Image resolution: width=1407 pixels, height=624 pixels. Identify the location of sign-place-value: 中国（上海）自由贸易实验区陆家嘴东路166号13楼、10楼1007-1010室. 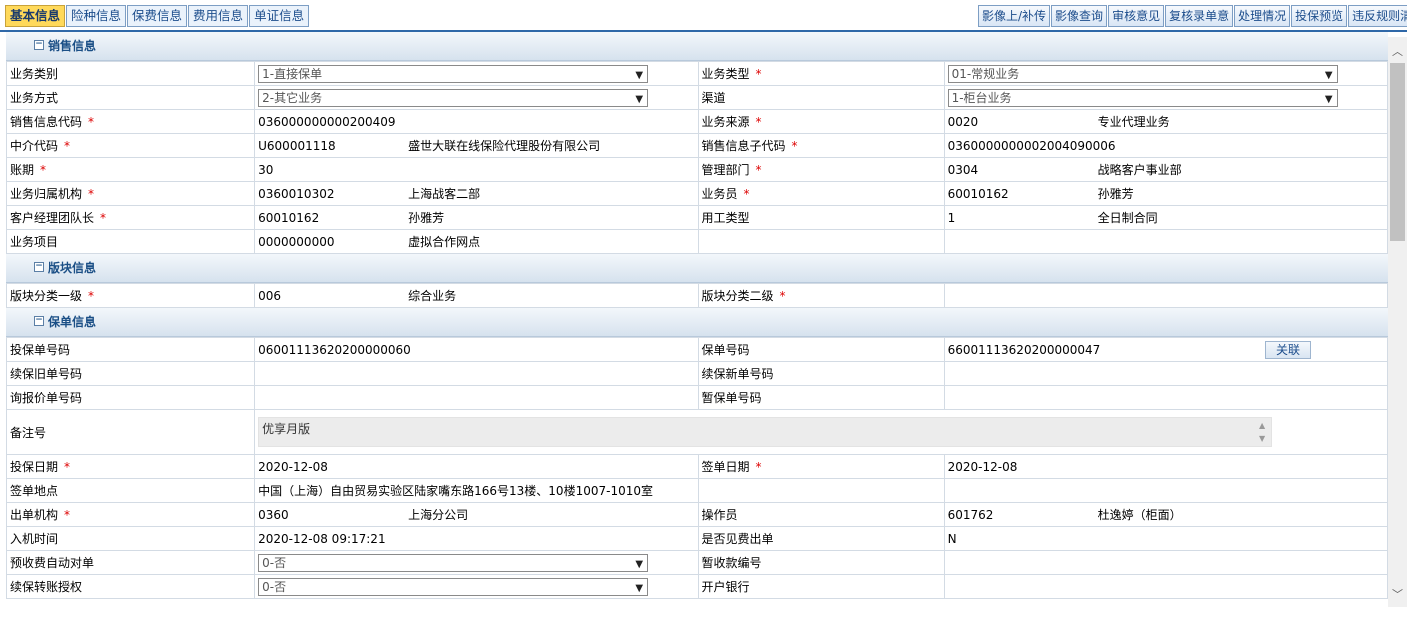
(476, 490).